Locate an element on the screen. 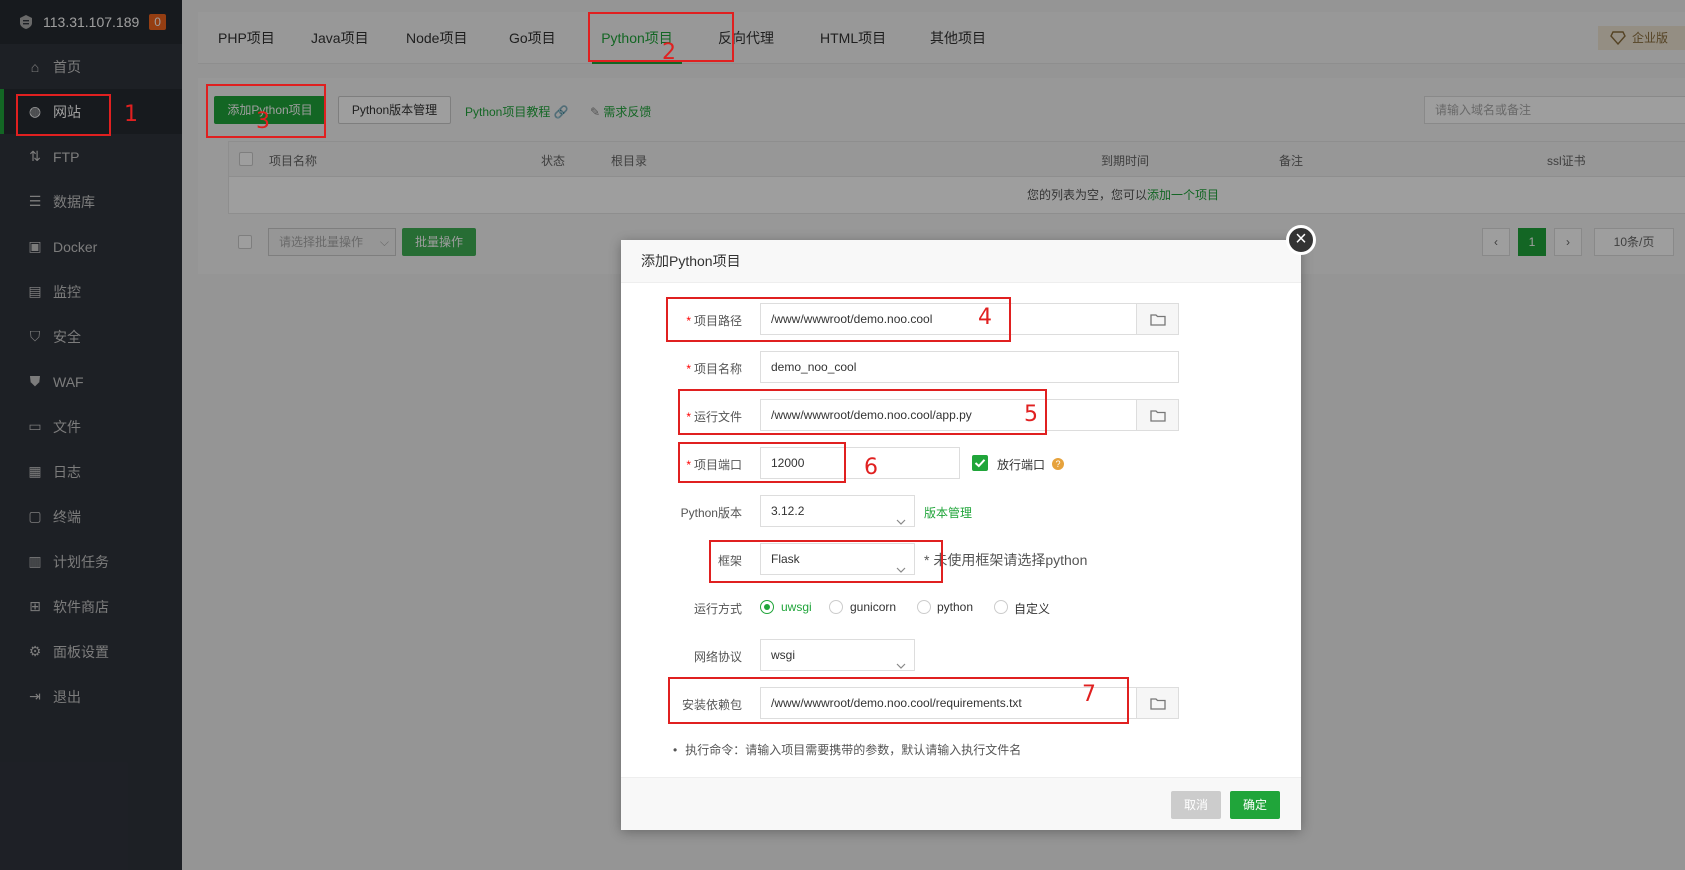 This screenshot has width=1685, height=870. annotation-number-5: 5 is located at coordinates (1031, 414).